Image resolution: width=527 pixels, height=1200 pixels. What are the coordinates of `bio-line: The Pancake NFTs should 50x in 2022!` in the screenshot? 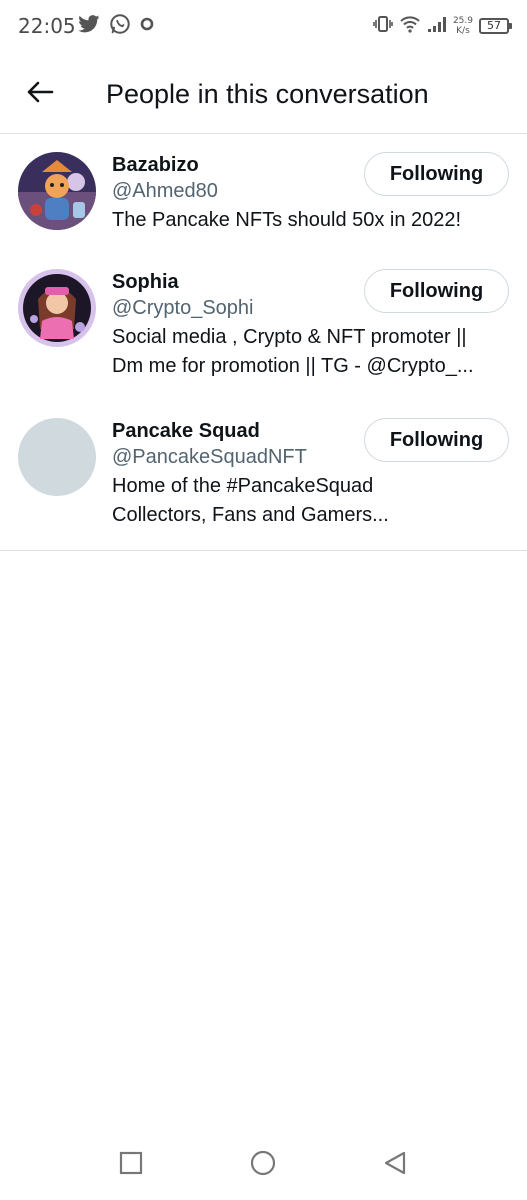 It's located at (287, 220).